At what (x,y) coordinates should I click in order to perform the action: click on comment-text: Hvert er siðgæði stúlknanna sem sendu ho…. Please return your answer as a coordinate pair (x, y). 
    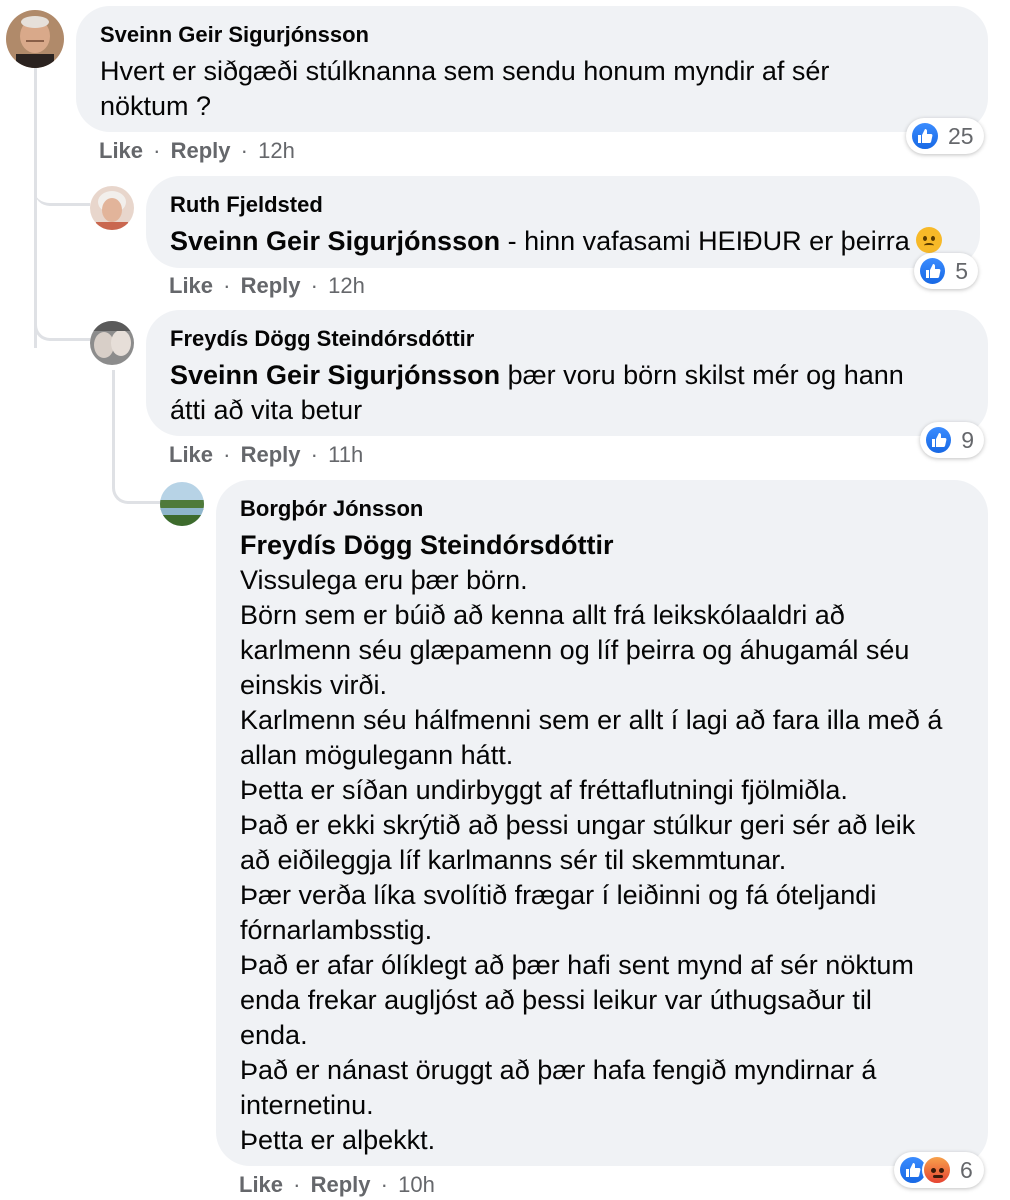
    Looking at the image, I should click on (532, 89).